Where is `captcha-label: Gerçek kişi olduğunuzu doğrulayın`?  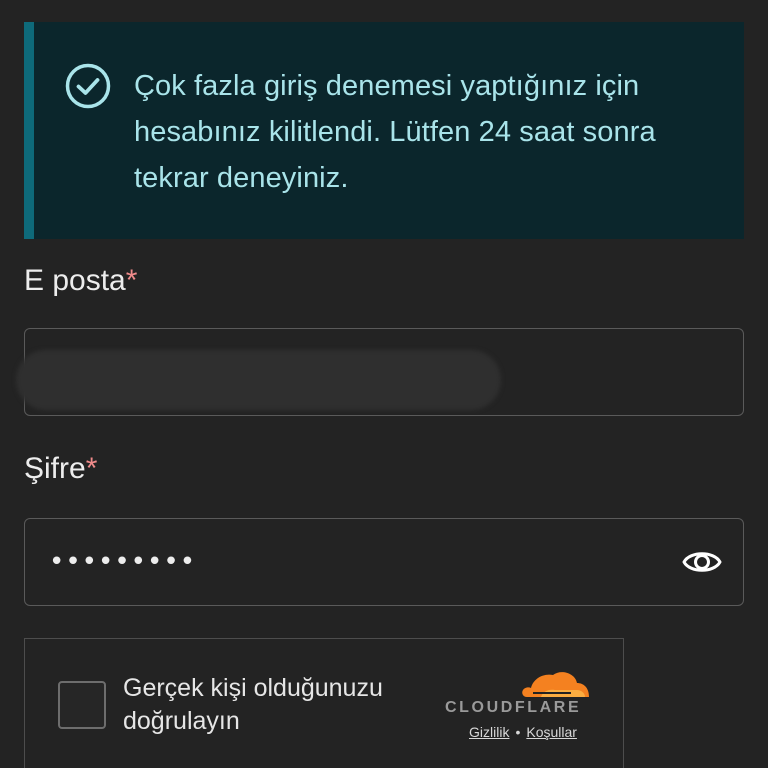
captcha-label: Gerçek kişi olduğunuzu doğrulayın is located at coordinates (253, 704).